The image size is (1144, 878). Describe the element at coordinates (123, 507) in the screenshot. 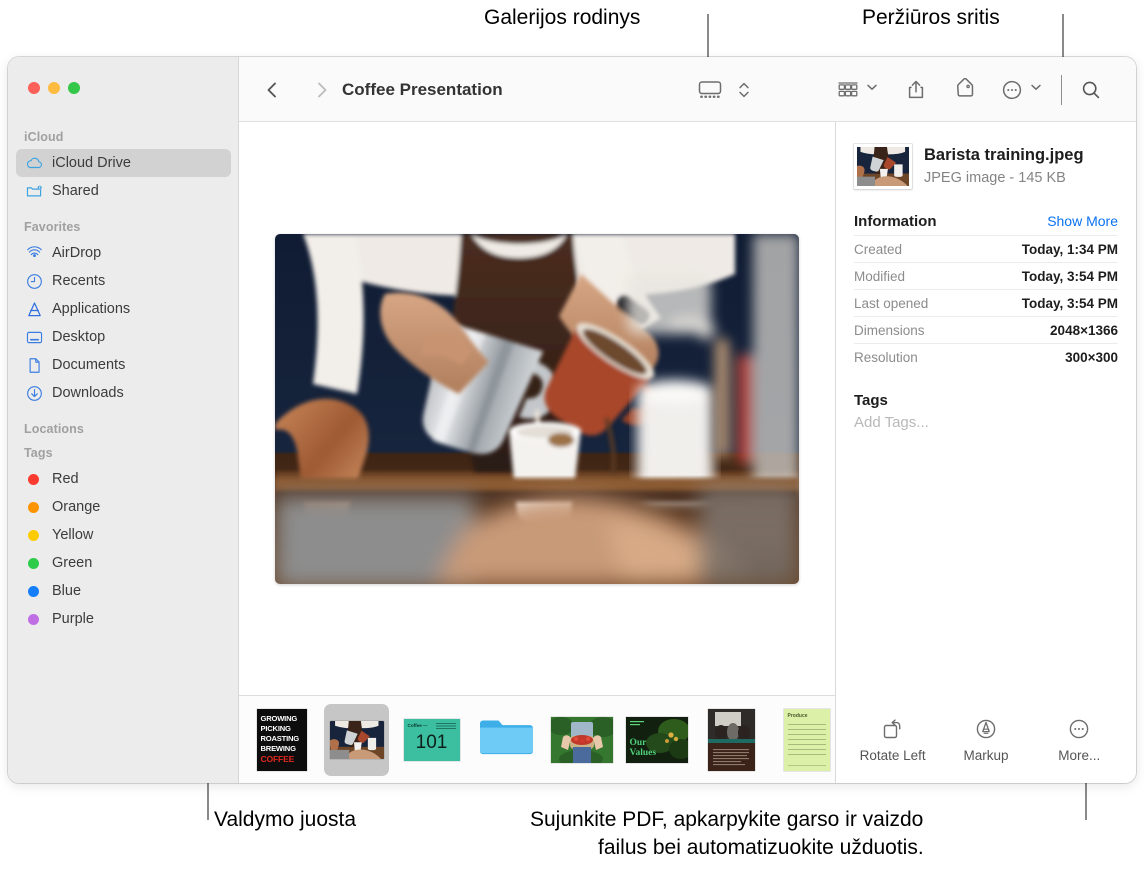

I see `sidebar-item-tag-orange: Orange` at that location.